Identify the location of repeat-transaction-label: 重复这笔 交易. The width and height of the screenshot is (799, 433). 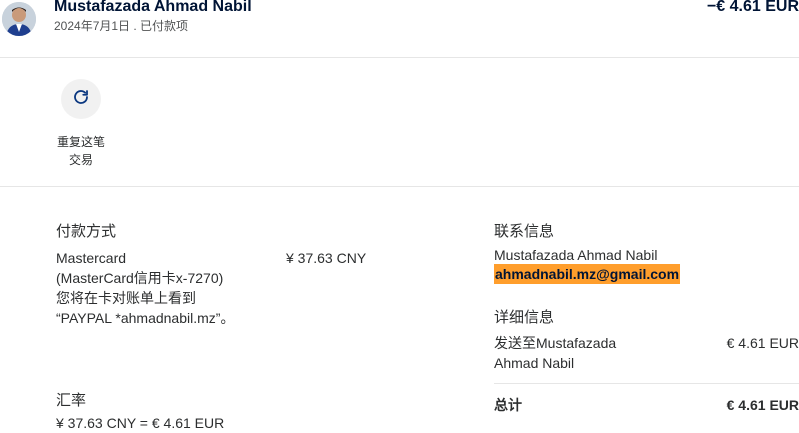
(81, 151).